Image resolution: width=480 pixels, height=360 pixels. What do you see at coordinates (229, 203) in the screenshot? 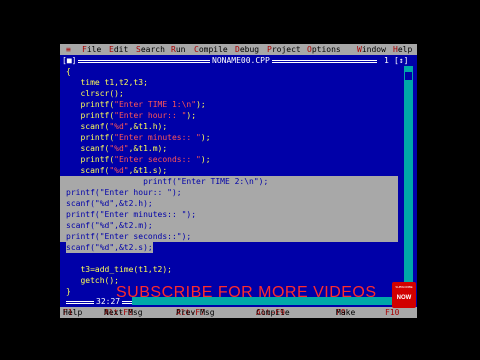
I see `code-line: scanf("%d",&t2.h);` at bounding box center [229, 203].